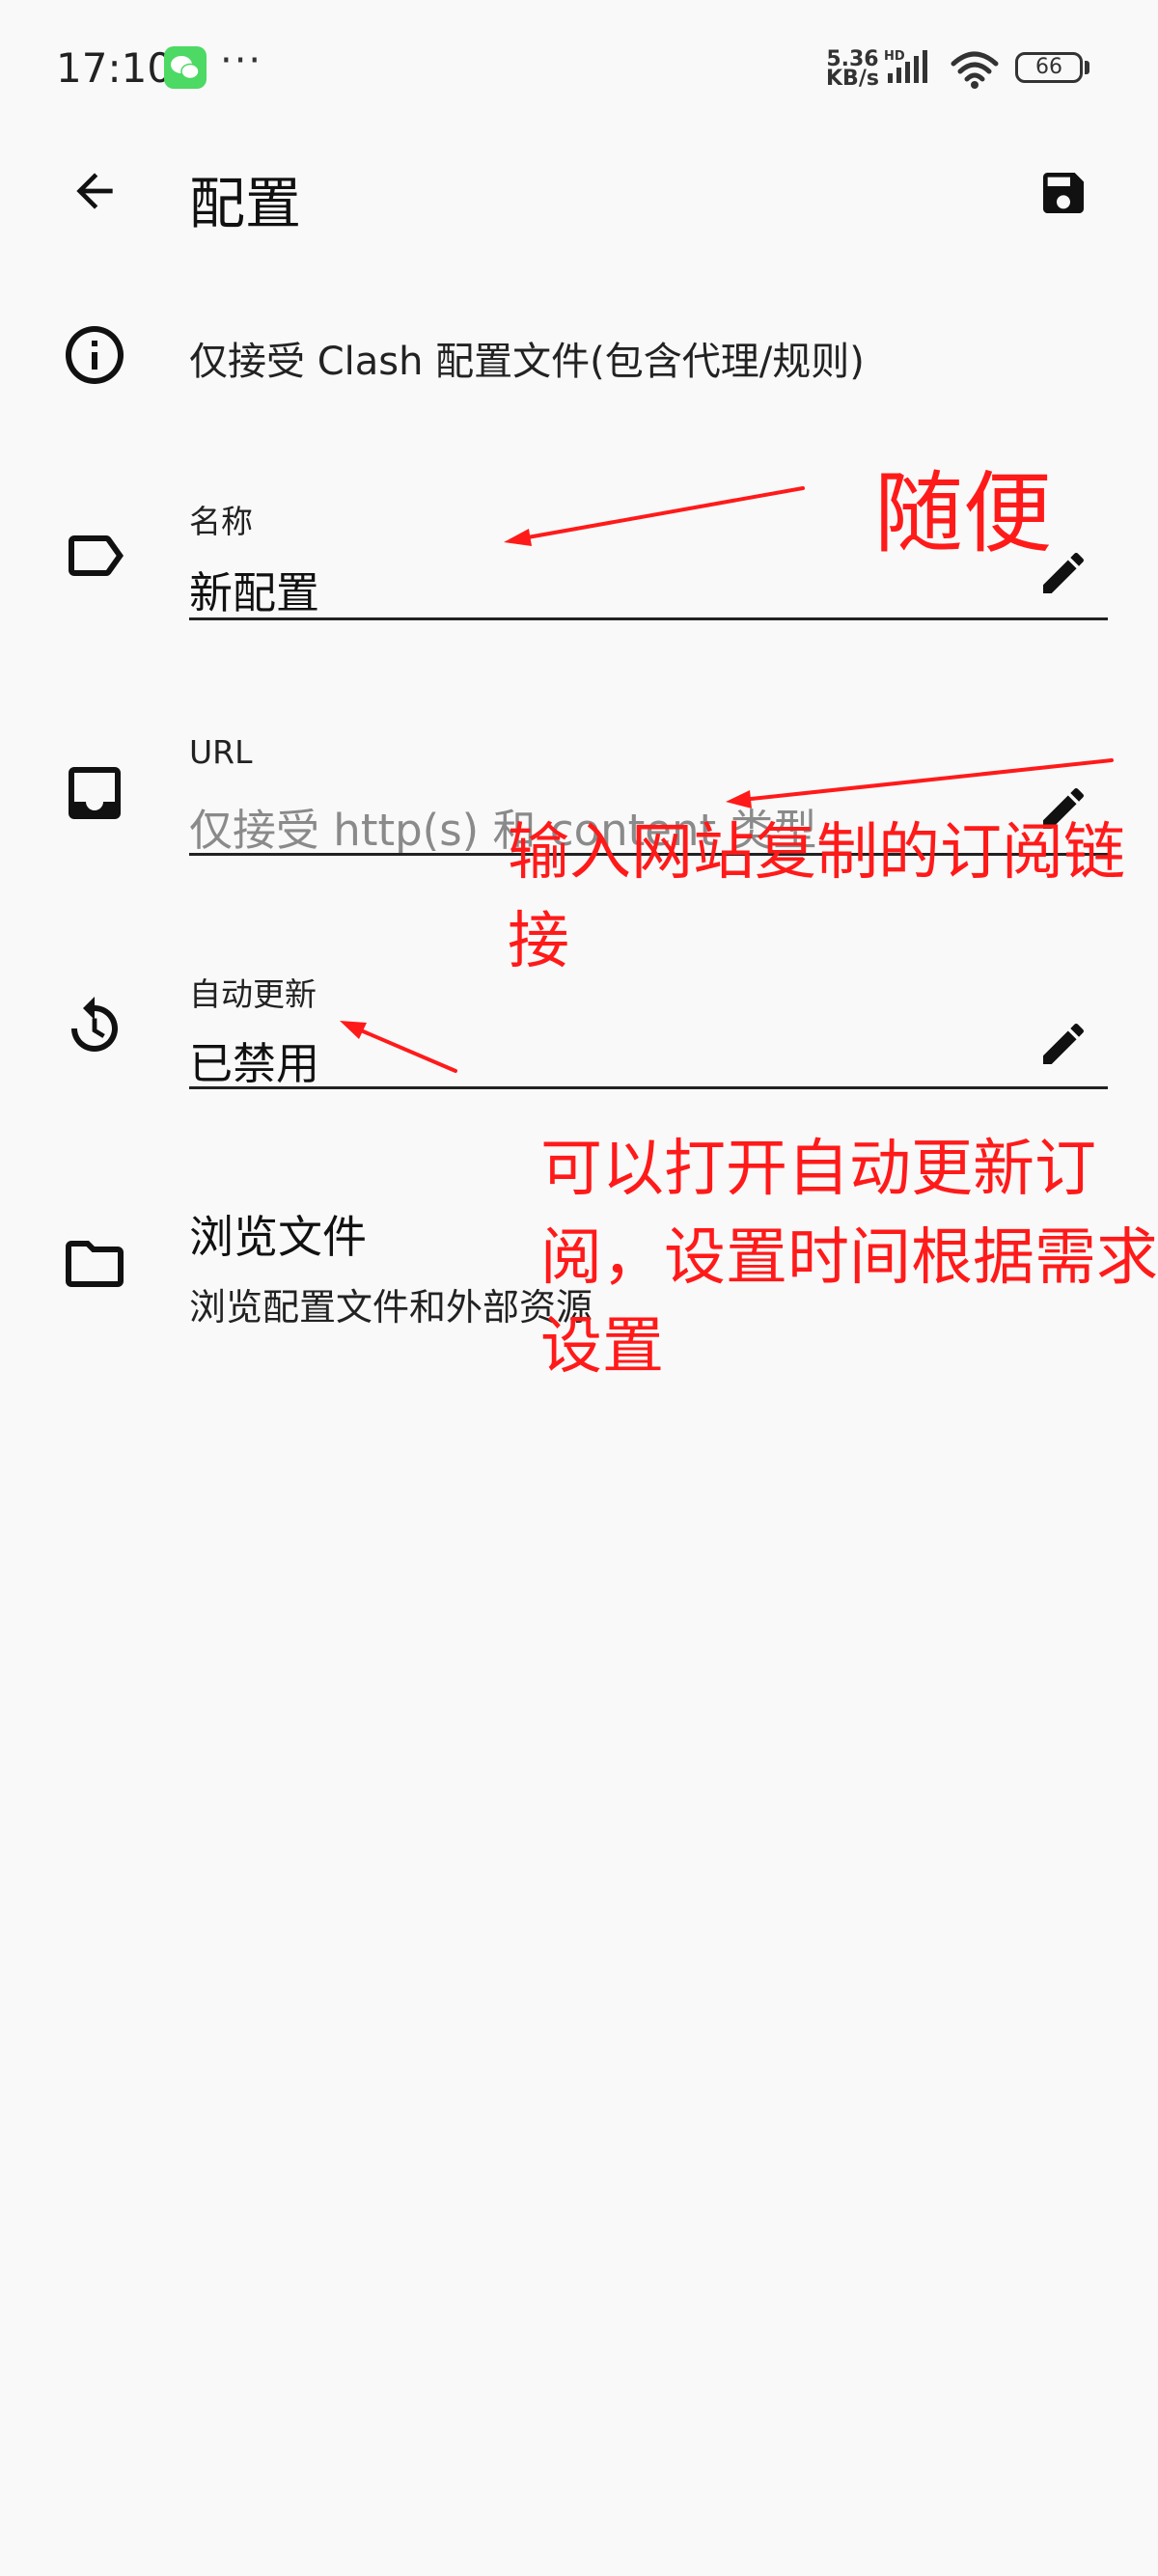  I want to click on folder-icon, so click(95, 1264).